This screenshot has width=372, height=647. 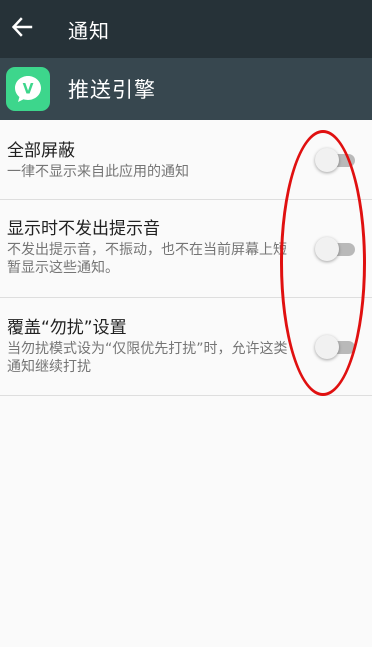 What do you see at coordinates (147, 259) in the screenshot?
I see `setting-summary: 不发出提示音，不振动，也不在当前屏幕上短暂显示这些通知。` at bounding box center [147, 259].